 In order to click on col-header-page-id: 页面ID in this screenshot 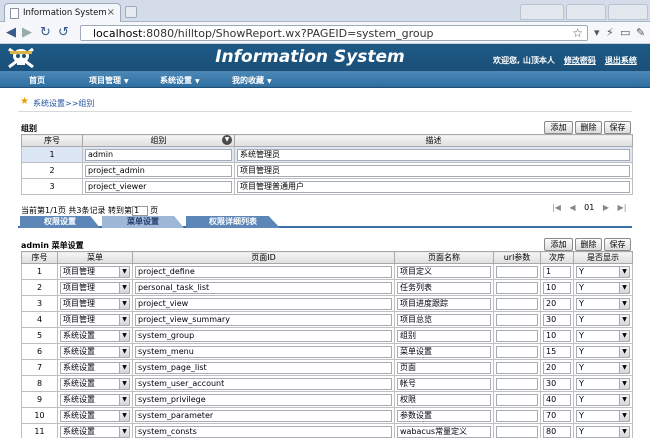, I will do `click(263, 257)`.